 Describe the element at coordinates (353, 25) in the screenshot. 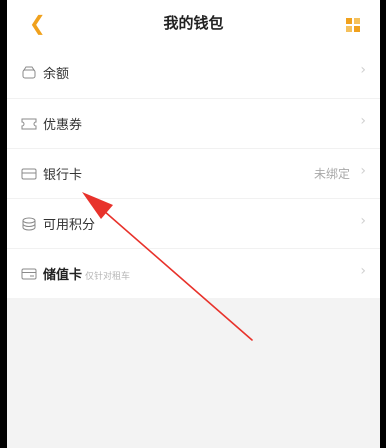

I see `grid-icon` at that location.